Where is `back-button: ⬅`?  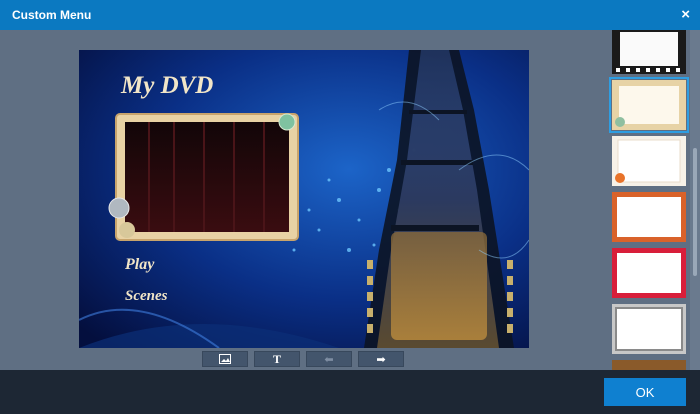
back-button: ⬅ is located at coordinates (329, 359).